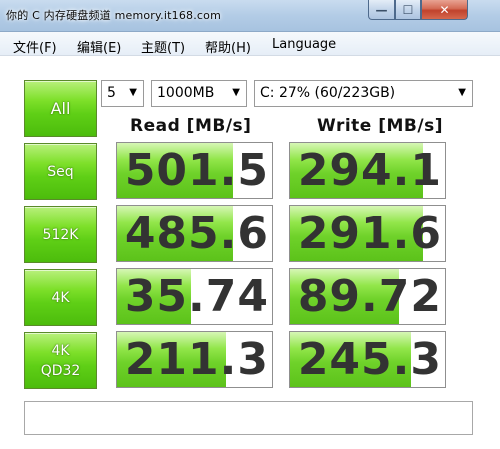 The height and width of the screenshot is (449, 500). I want to click on 4k-qd32-read-cell: 211.3, so click(194, 359).